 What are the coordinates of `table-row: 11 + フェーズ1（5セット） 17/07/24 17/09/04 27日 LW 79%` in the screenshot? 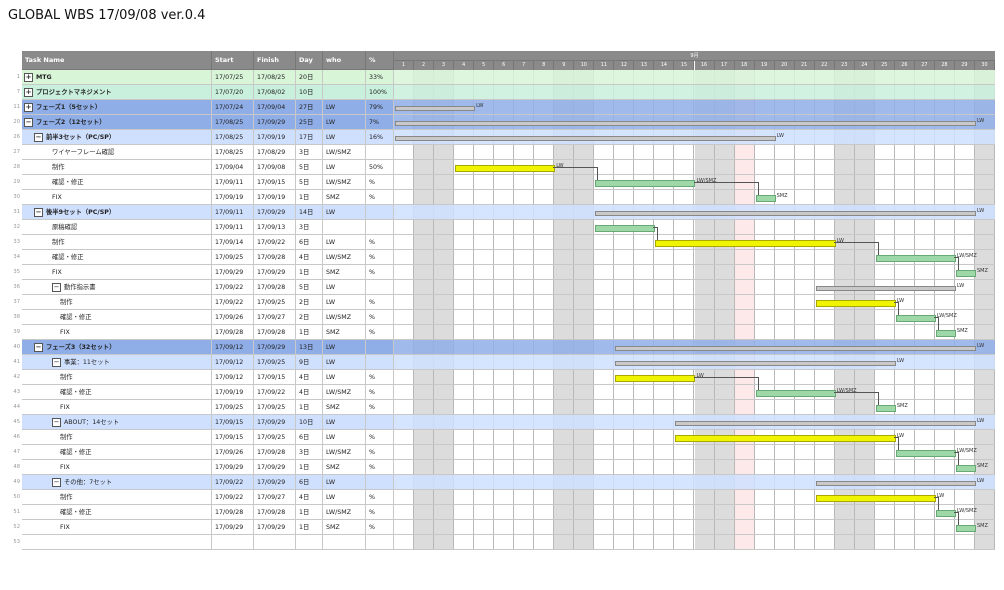 It's located at (203, 107).